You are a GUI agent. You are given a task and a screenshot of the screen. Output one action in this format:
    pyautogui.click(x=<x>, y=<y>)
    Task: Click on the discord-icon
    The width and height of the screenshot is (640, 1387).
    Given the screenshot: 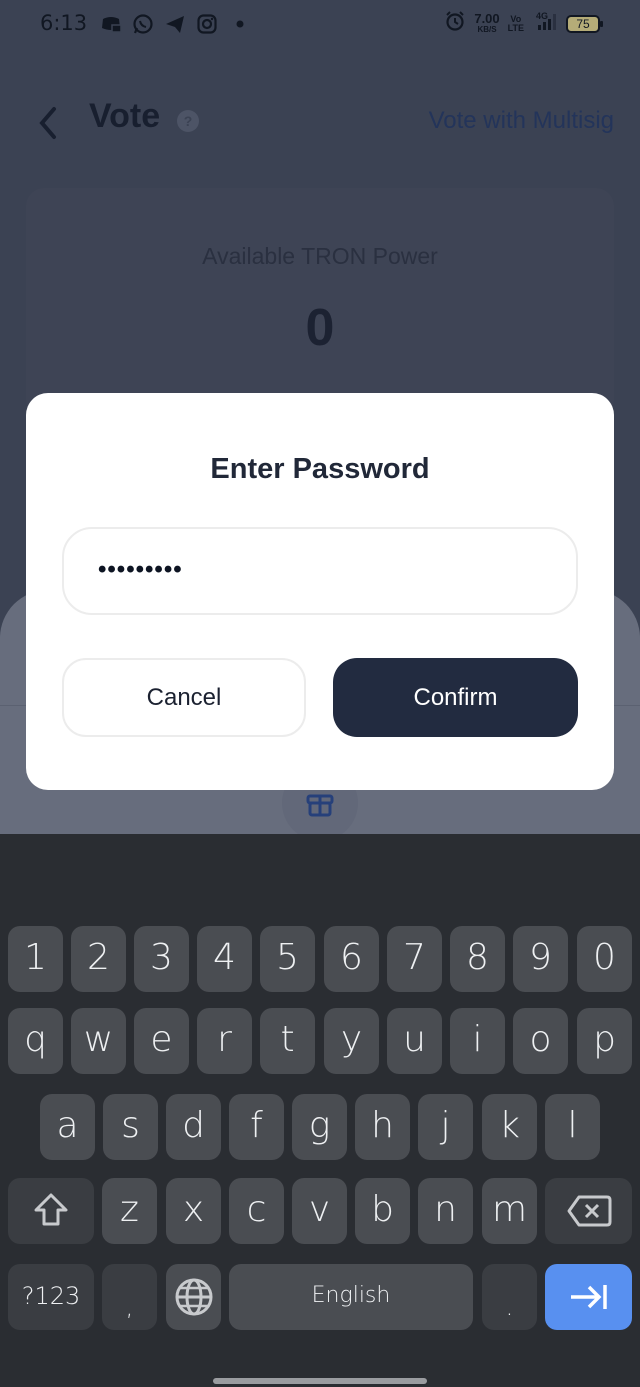 What is the action you would take?
    pyautogui.click(x=111, y=24)
    